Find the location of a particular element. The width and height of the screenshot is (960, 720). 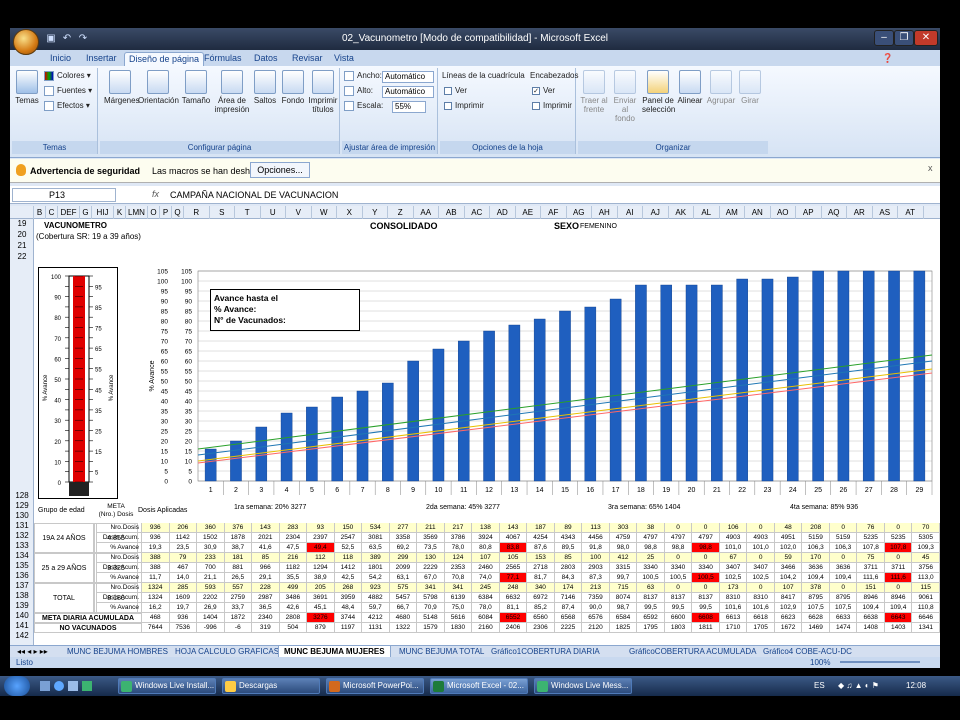

close-icon: x is located at coordinates (930, 168).